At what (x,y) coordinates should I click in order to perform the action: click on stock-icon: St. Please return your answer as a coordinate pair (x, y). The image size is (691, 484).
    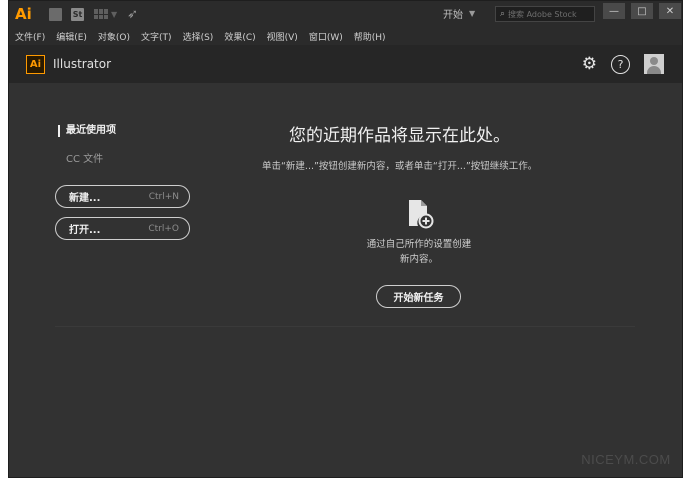
    Looking at the image, I should click on (77, 14).